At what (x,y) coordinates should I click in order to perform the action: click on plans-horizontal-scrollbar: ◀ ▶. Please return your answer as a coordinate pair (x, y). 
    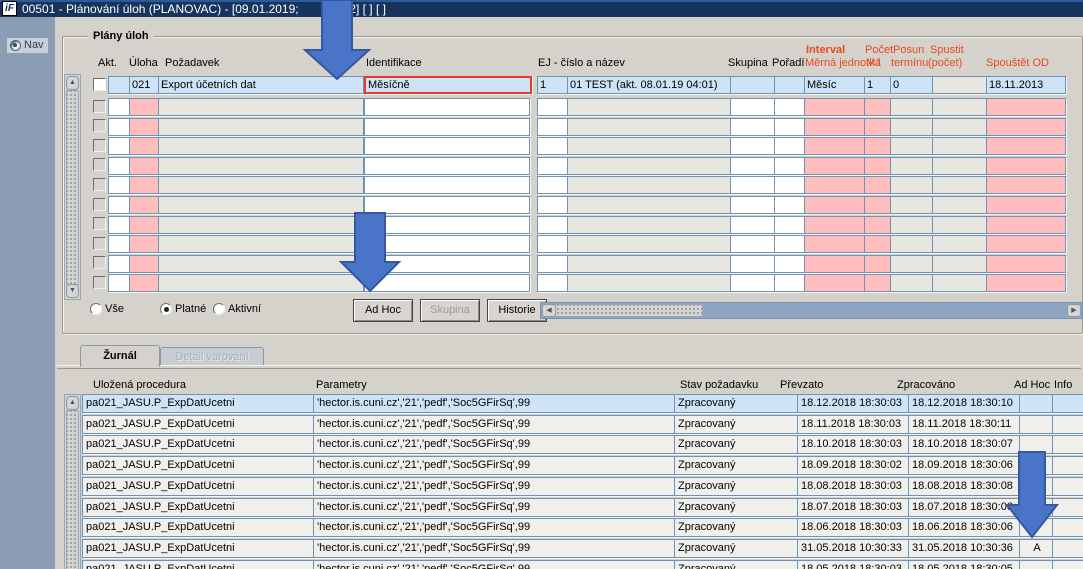
    Looking at the image, I should click on (811, 310).